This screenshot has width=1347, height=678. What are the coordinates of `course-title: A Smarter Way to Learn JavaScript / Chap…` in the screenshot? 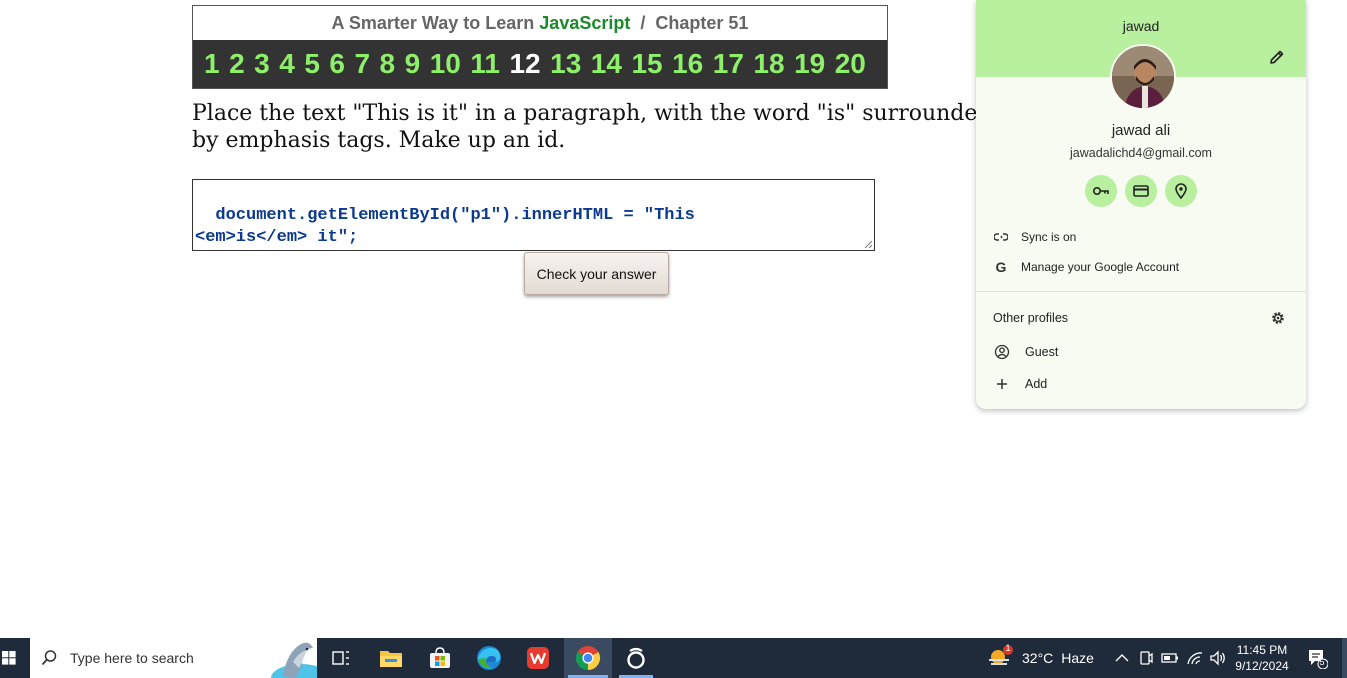 It's located at (540, 23).